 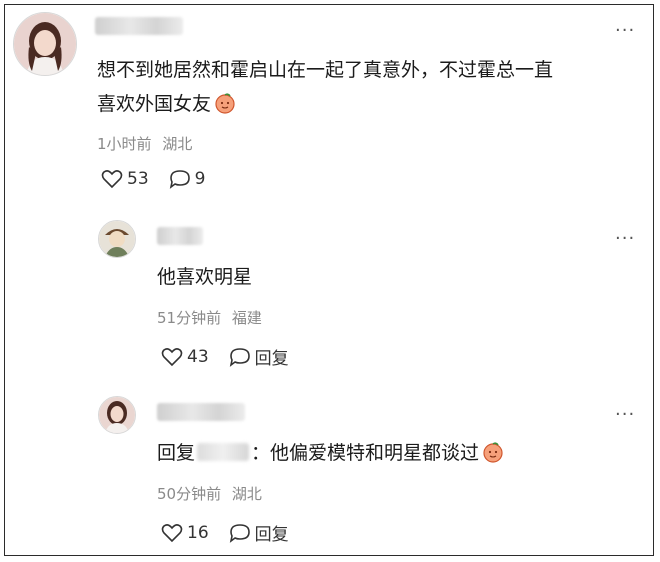 What do you see at coordinates (246, 318) in the screenshot?
I see `comment-location: 福建` at bounding box center [246, 318].